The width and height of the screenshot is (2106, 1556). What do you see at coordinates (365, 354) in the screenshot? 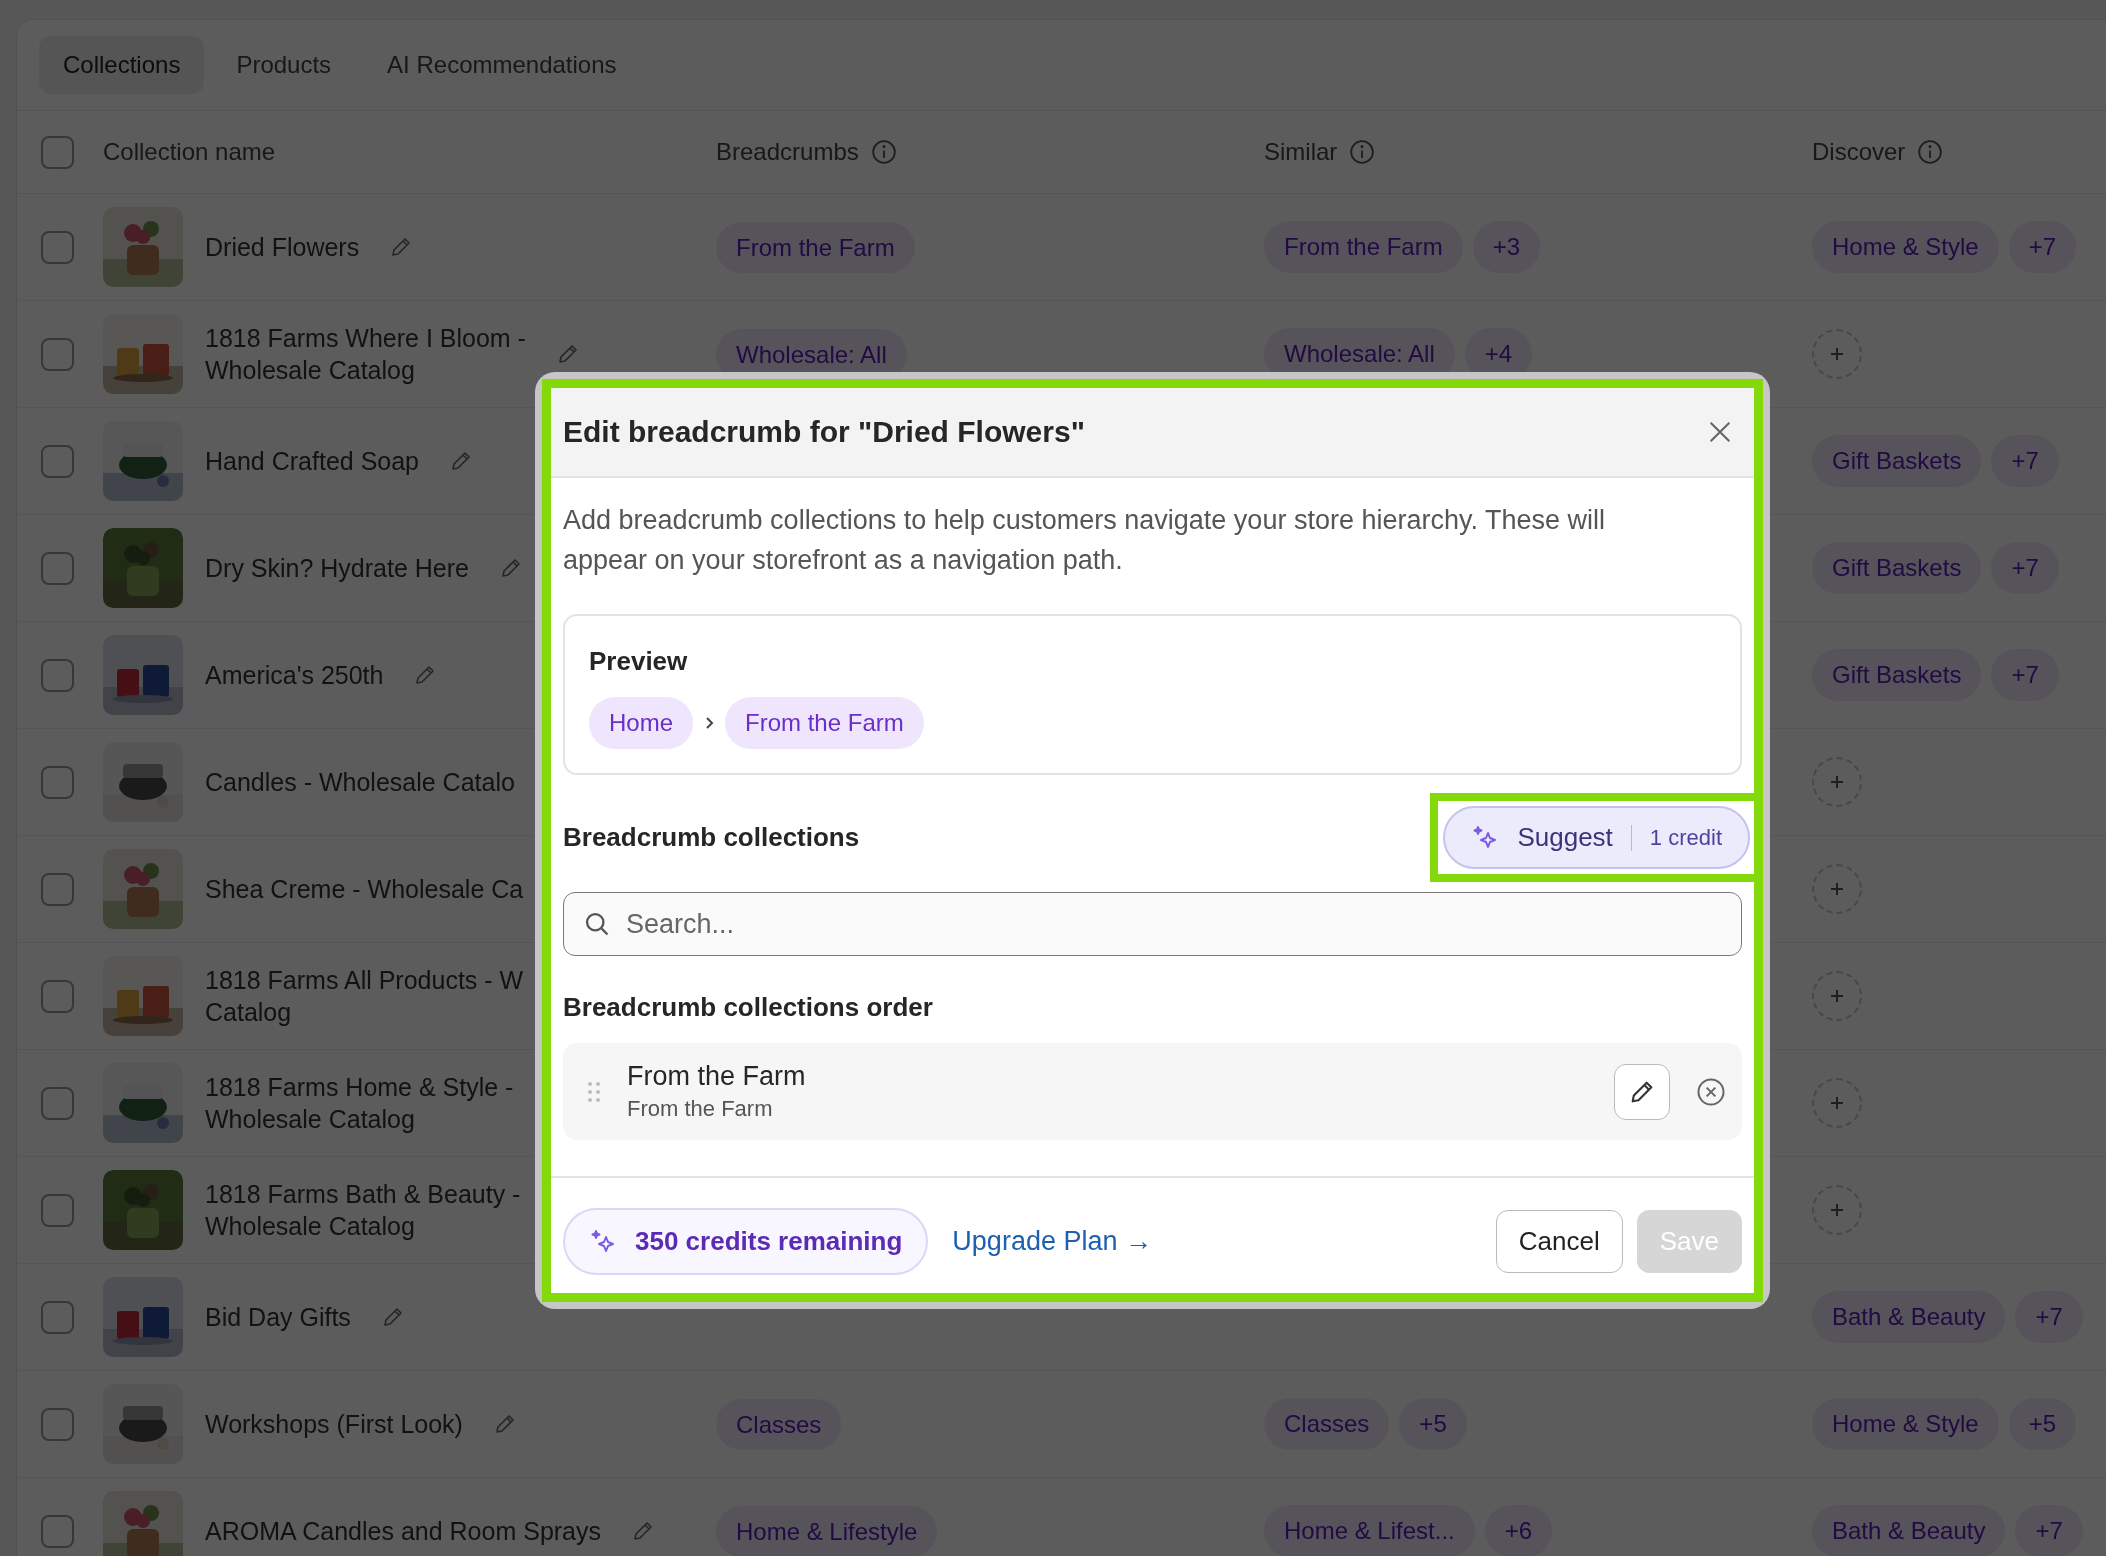
I see `collection-name: 1818 Farms Where I Bloom - Wholesale Catalog` at bounding box center [365, 354].